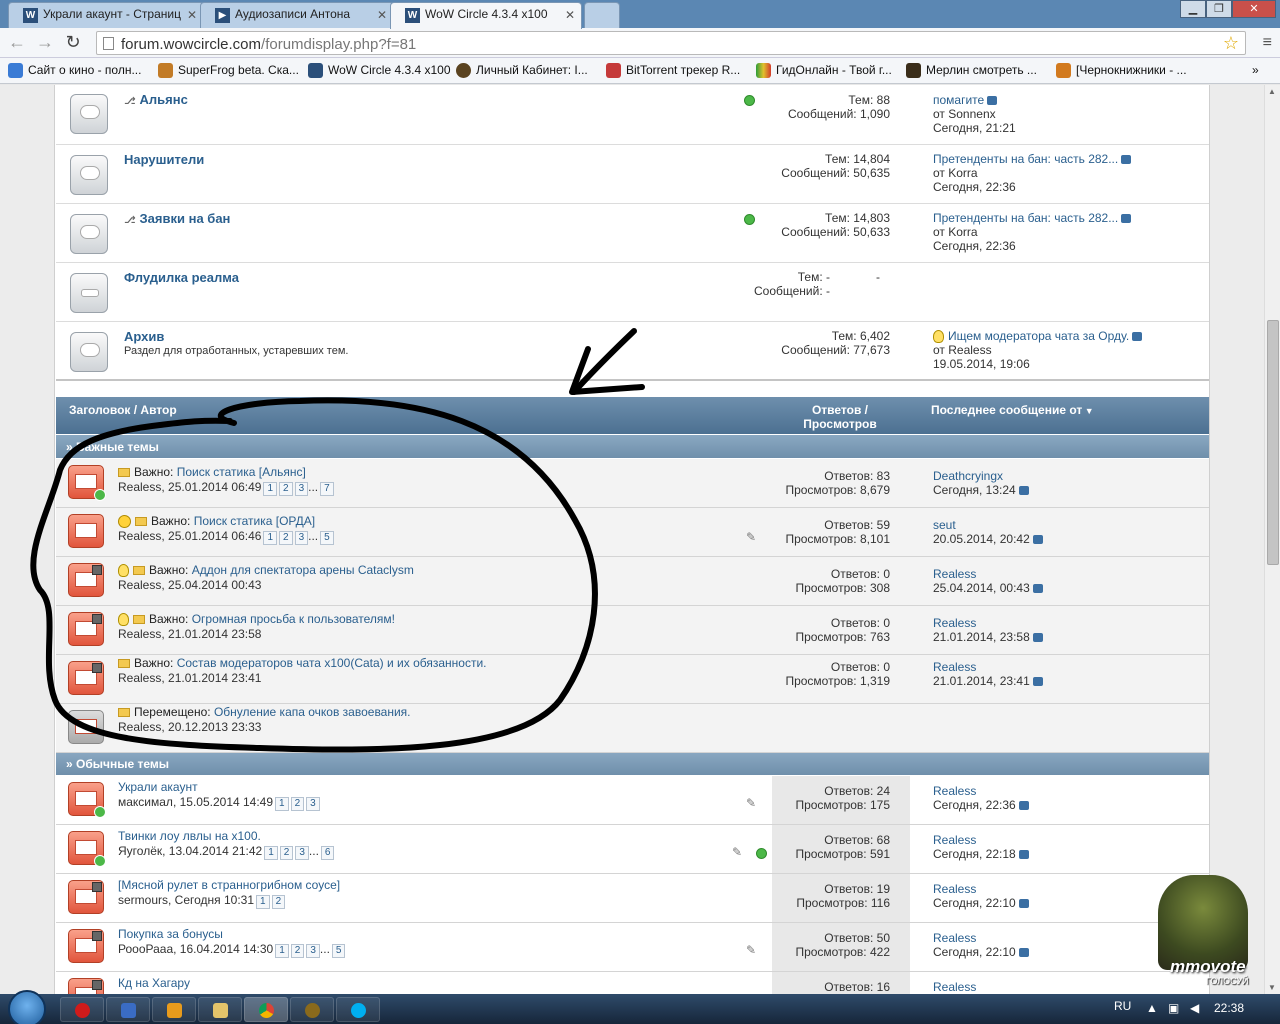  I want to click on taskbar-app, so click(128, 1009).